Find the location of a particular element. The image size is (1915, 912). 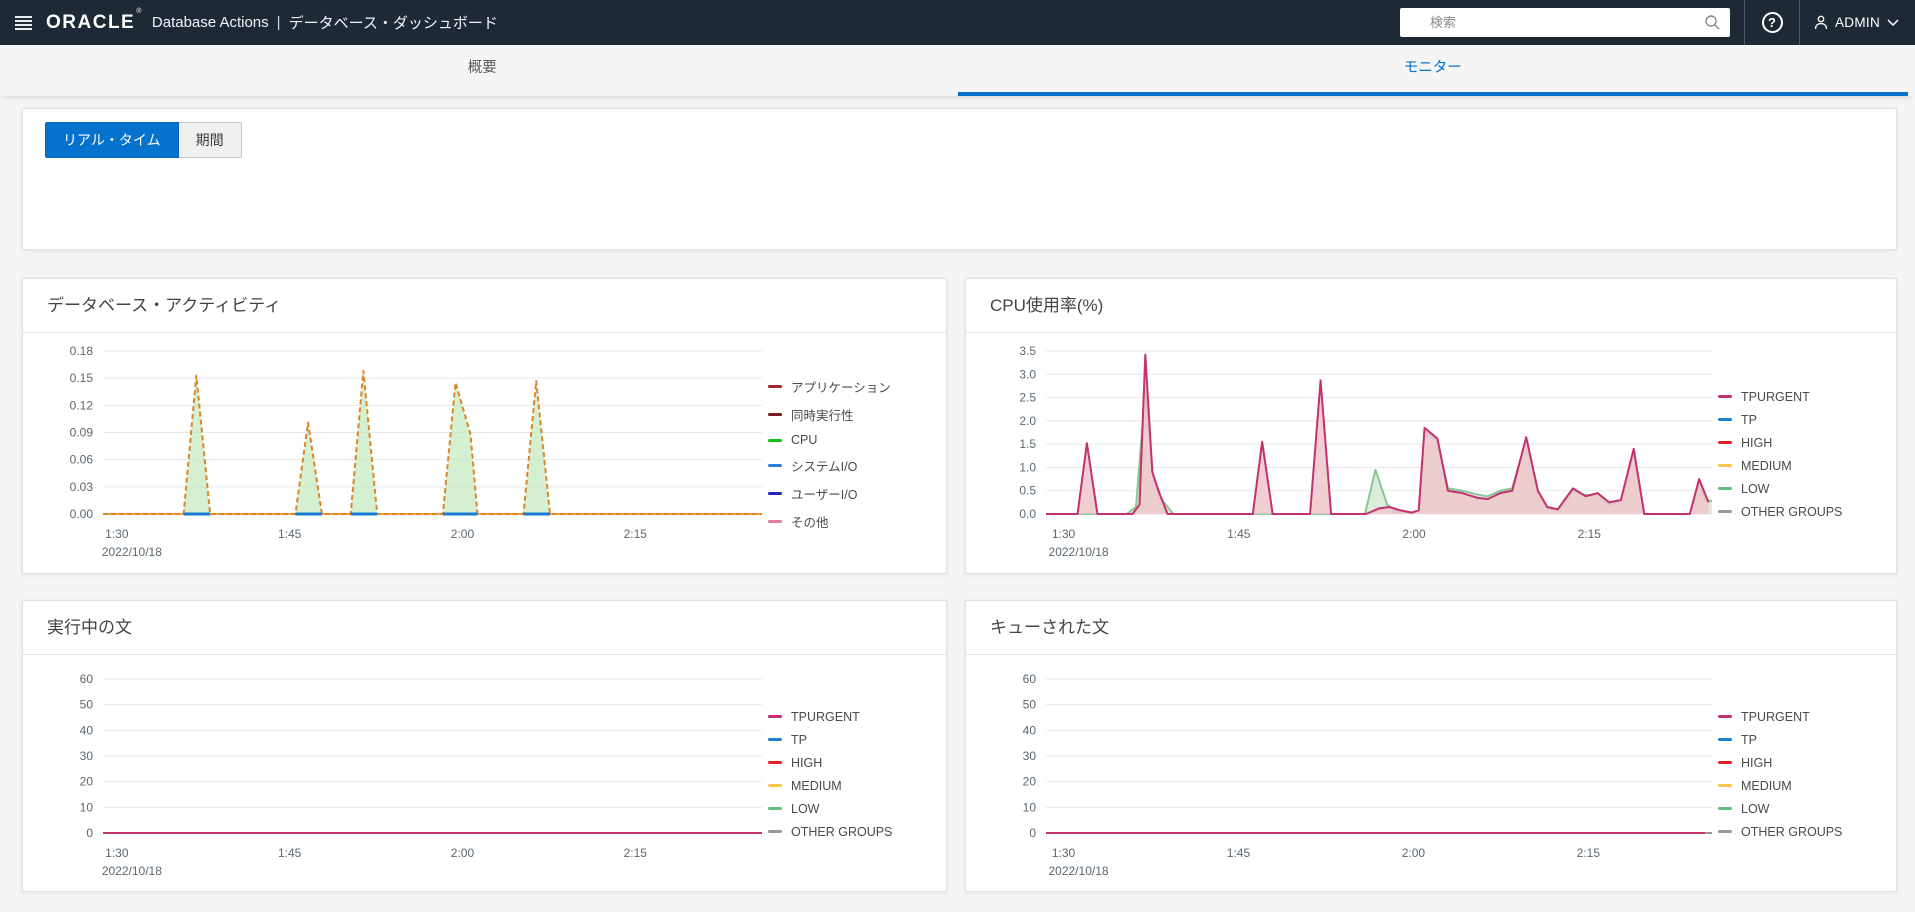

svg-text: 0.12 is located at coordinates (82, 405).